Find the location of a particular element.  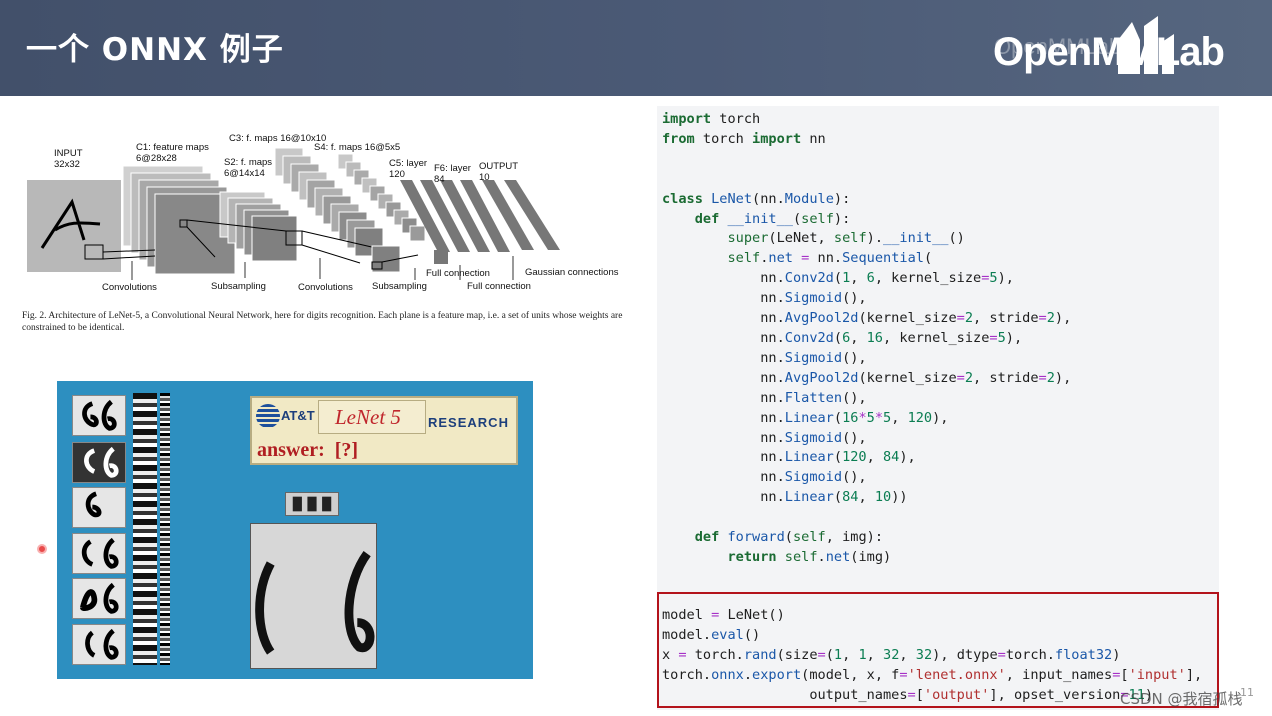

page-number: 11 is located at coordinates (1247, 692).